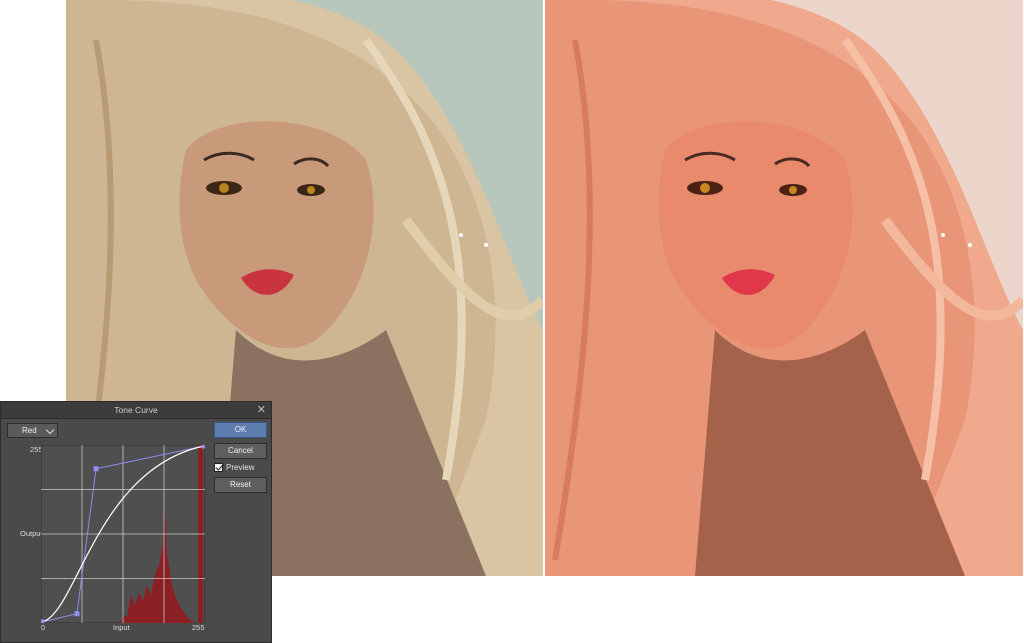  I want to click on axis-input-label: Input, so click(121, 627).